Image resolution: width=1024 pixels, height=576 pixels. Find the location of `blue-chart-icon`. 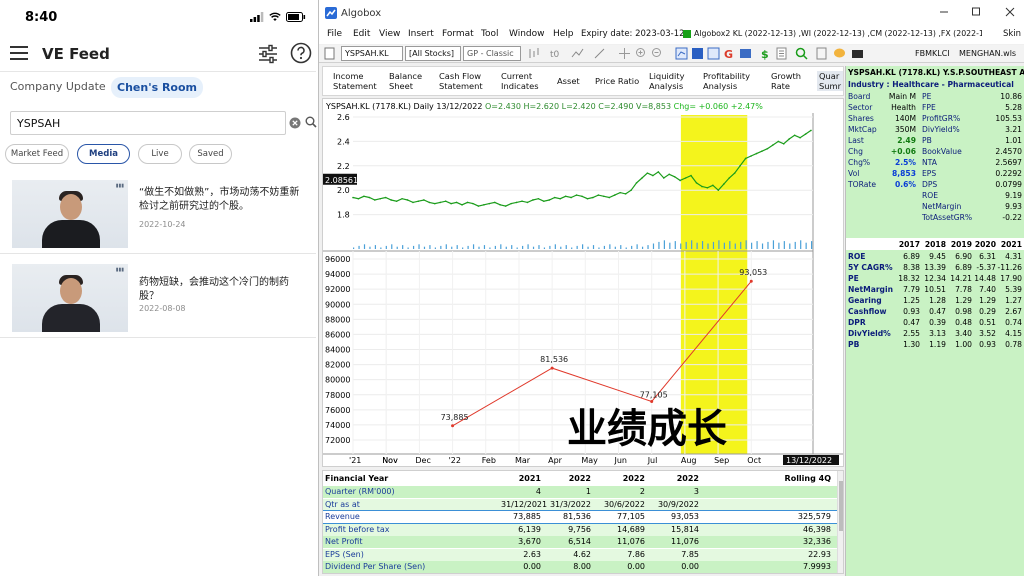

blue-chart-icon is located at coordinates (697, 53).